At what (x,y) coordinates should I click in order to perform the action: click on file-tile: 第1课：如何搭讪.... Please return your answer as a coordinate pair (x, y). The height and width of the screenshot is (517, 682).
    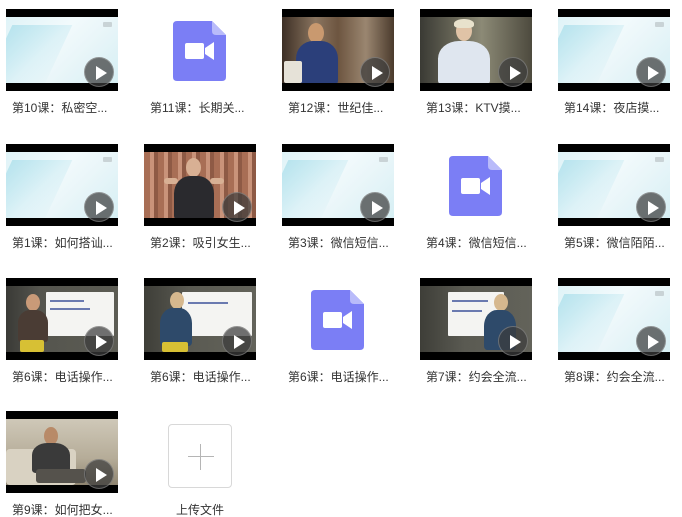
    Looking at the image, I should click on (62, 204).